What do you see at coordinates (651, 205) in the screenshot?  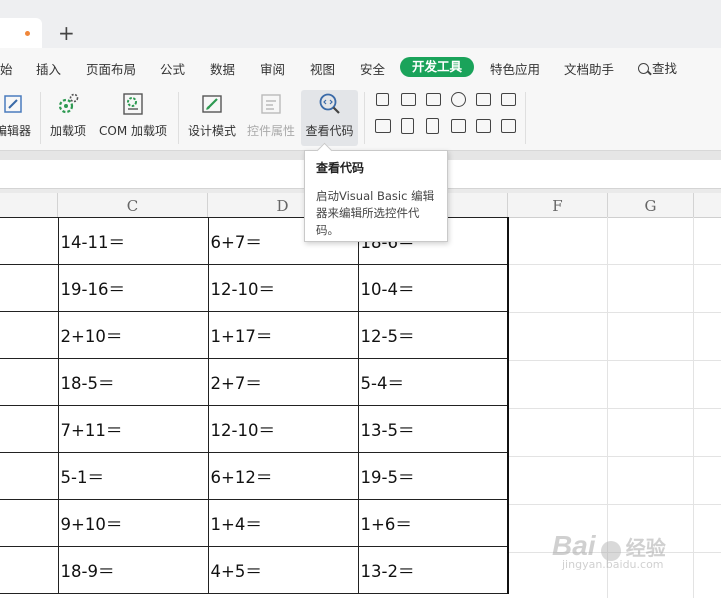 I see `column-header-g: G` at bounding box center [651, 205].